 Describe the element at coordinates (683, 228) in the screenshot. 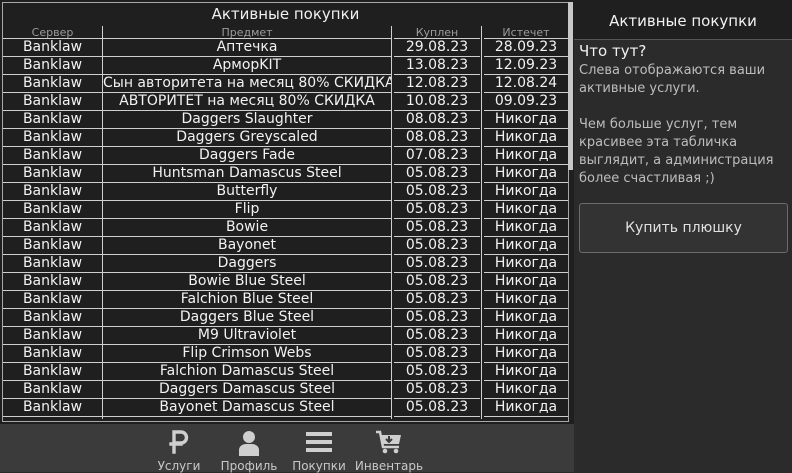

I see `buy-button: Купить плюшку` at that location.